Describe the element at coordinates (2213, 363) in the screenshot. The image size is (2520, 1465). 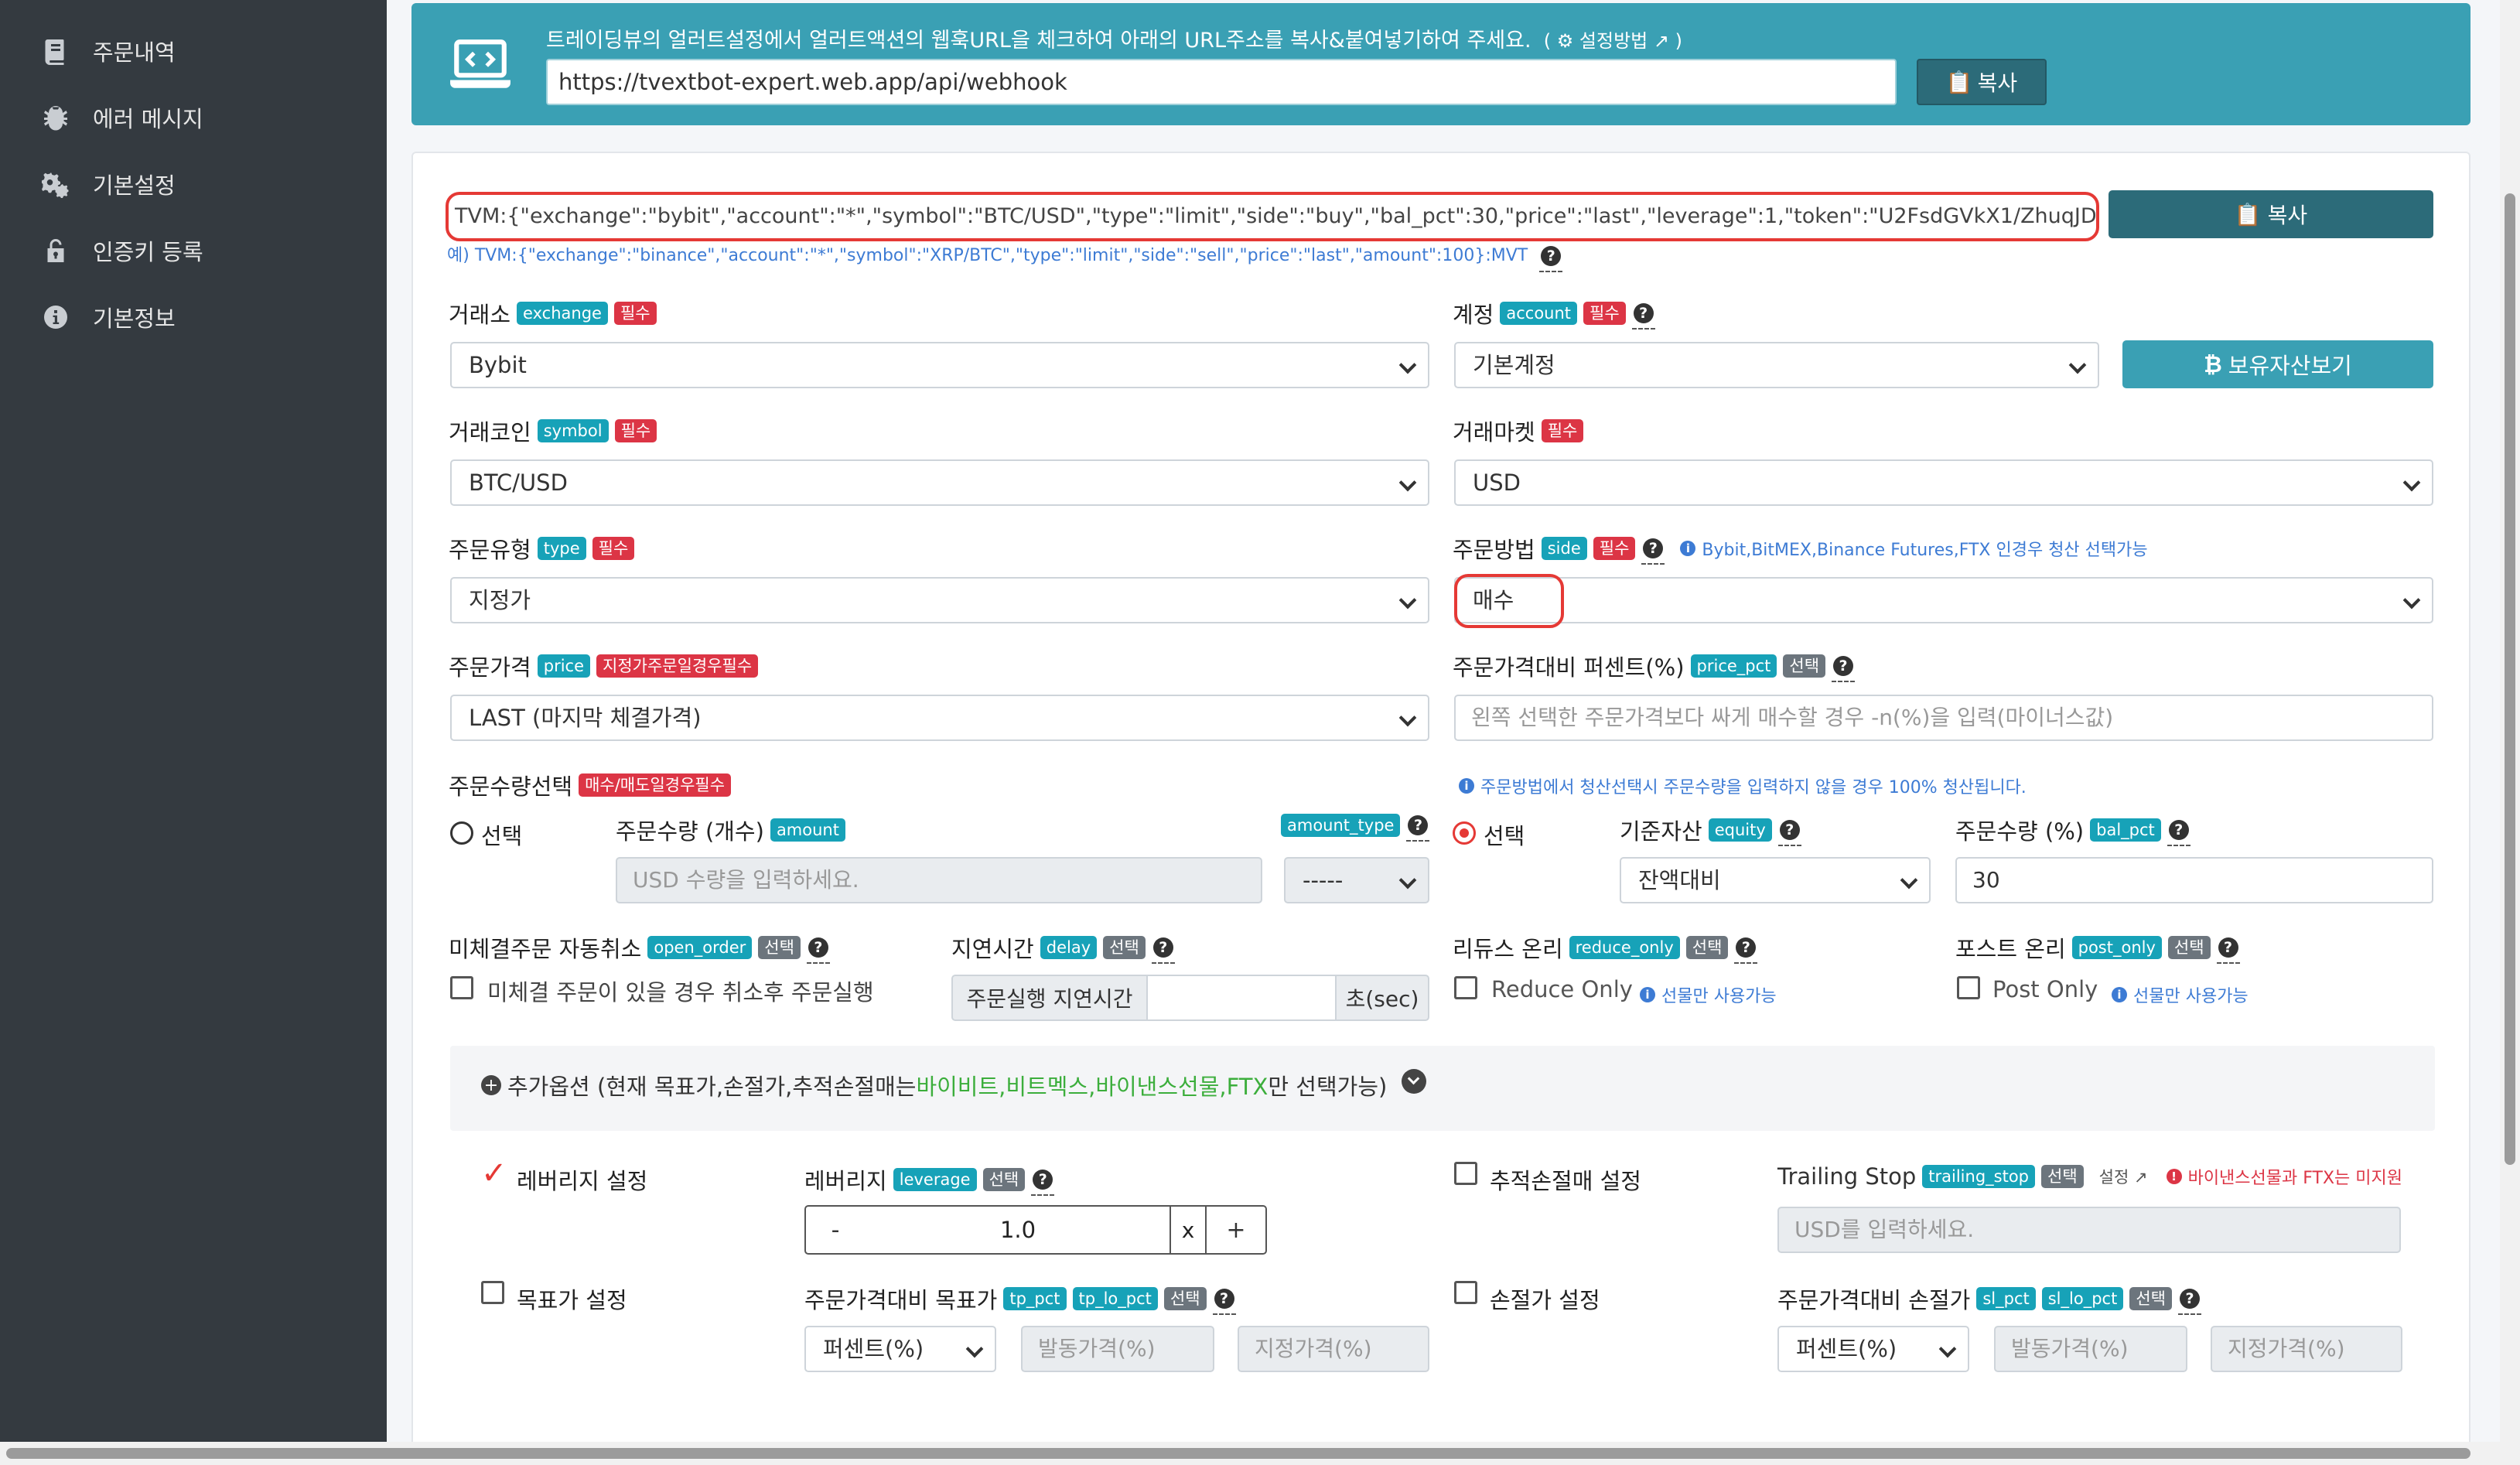
I see `bitcoin-icon: ₿` at that location.